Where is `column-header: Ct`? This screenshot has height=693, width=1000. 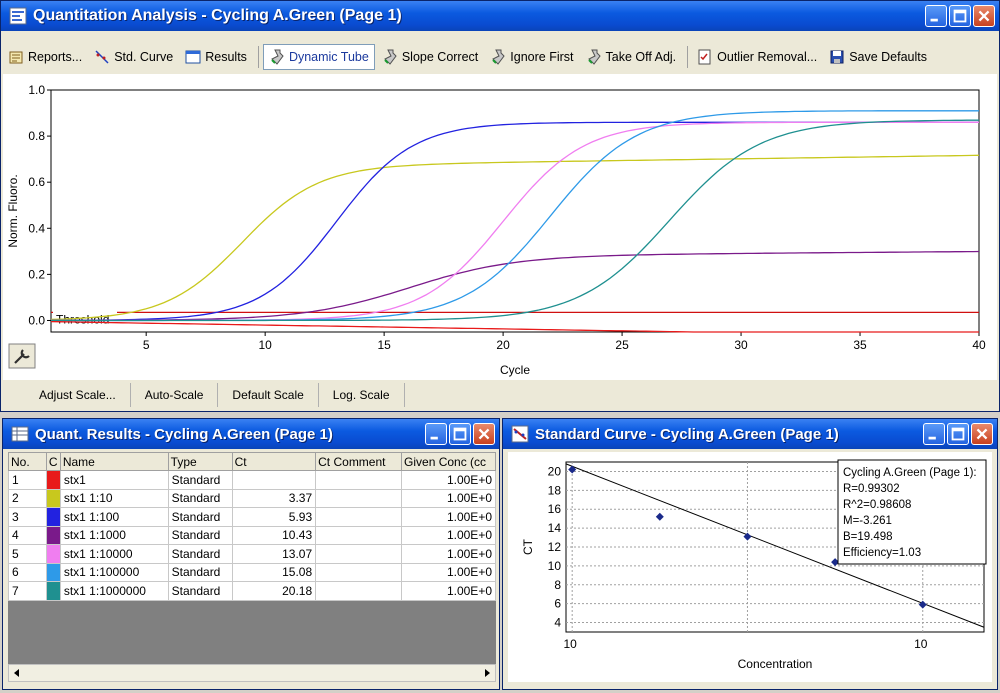 column-header: Ct is located at coordinates (274, 461).